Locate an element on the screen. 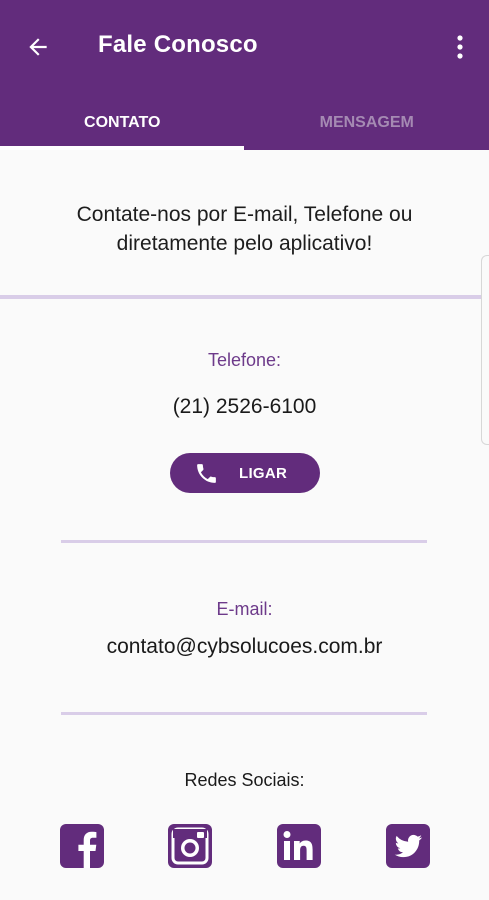 The width and height of the screenshot is (489, 900). twitter-button is located at coordinates (408, 846).